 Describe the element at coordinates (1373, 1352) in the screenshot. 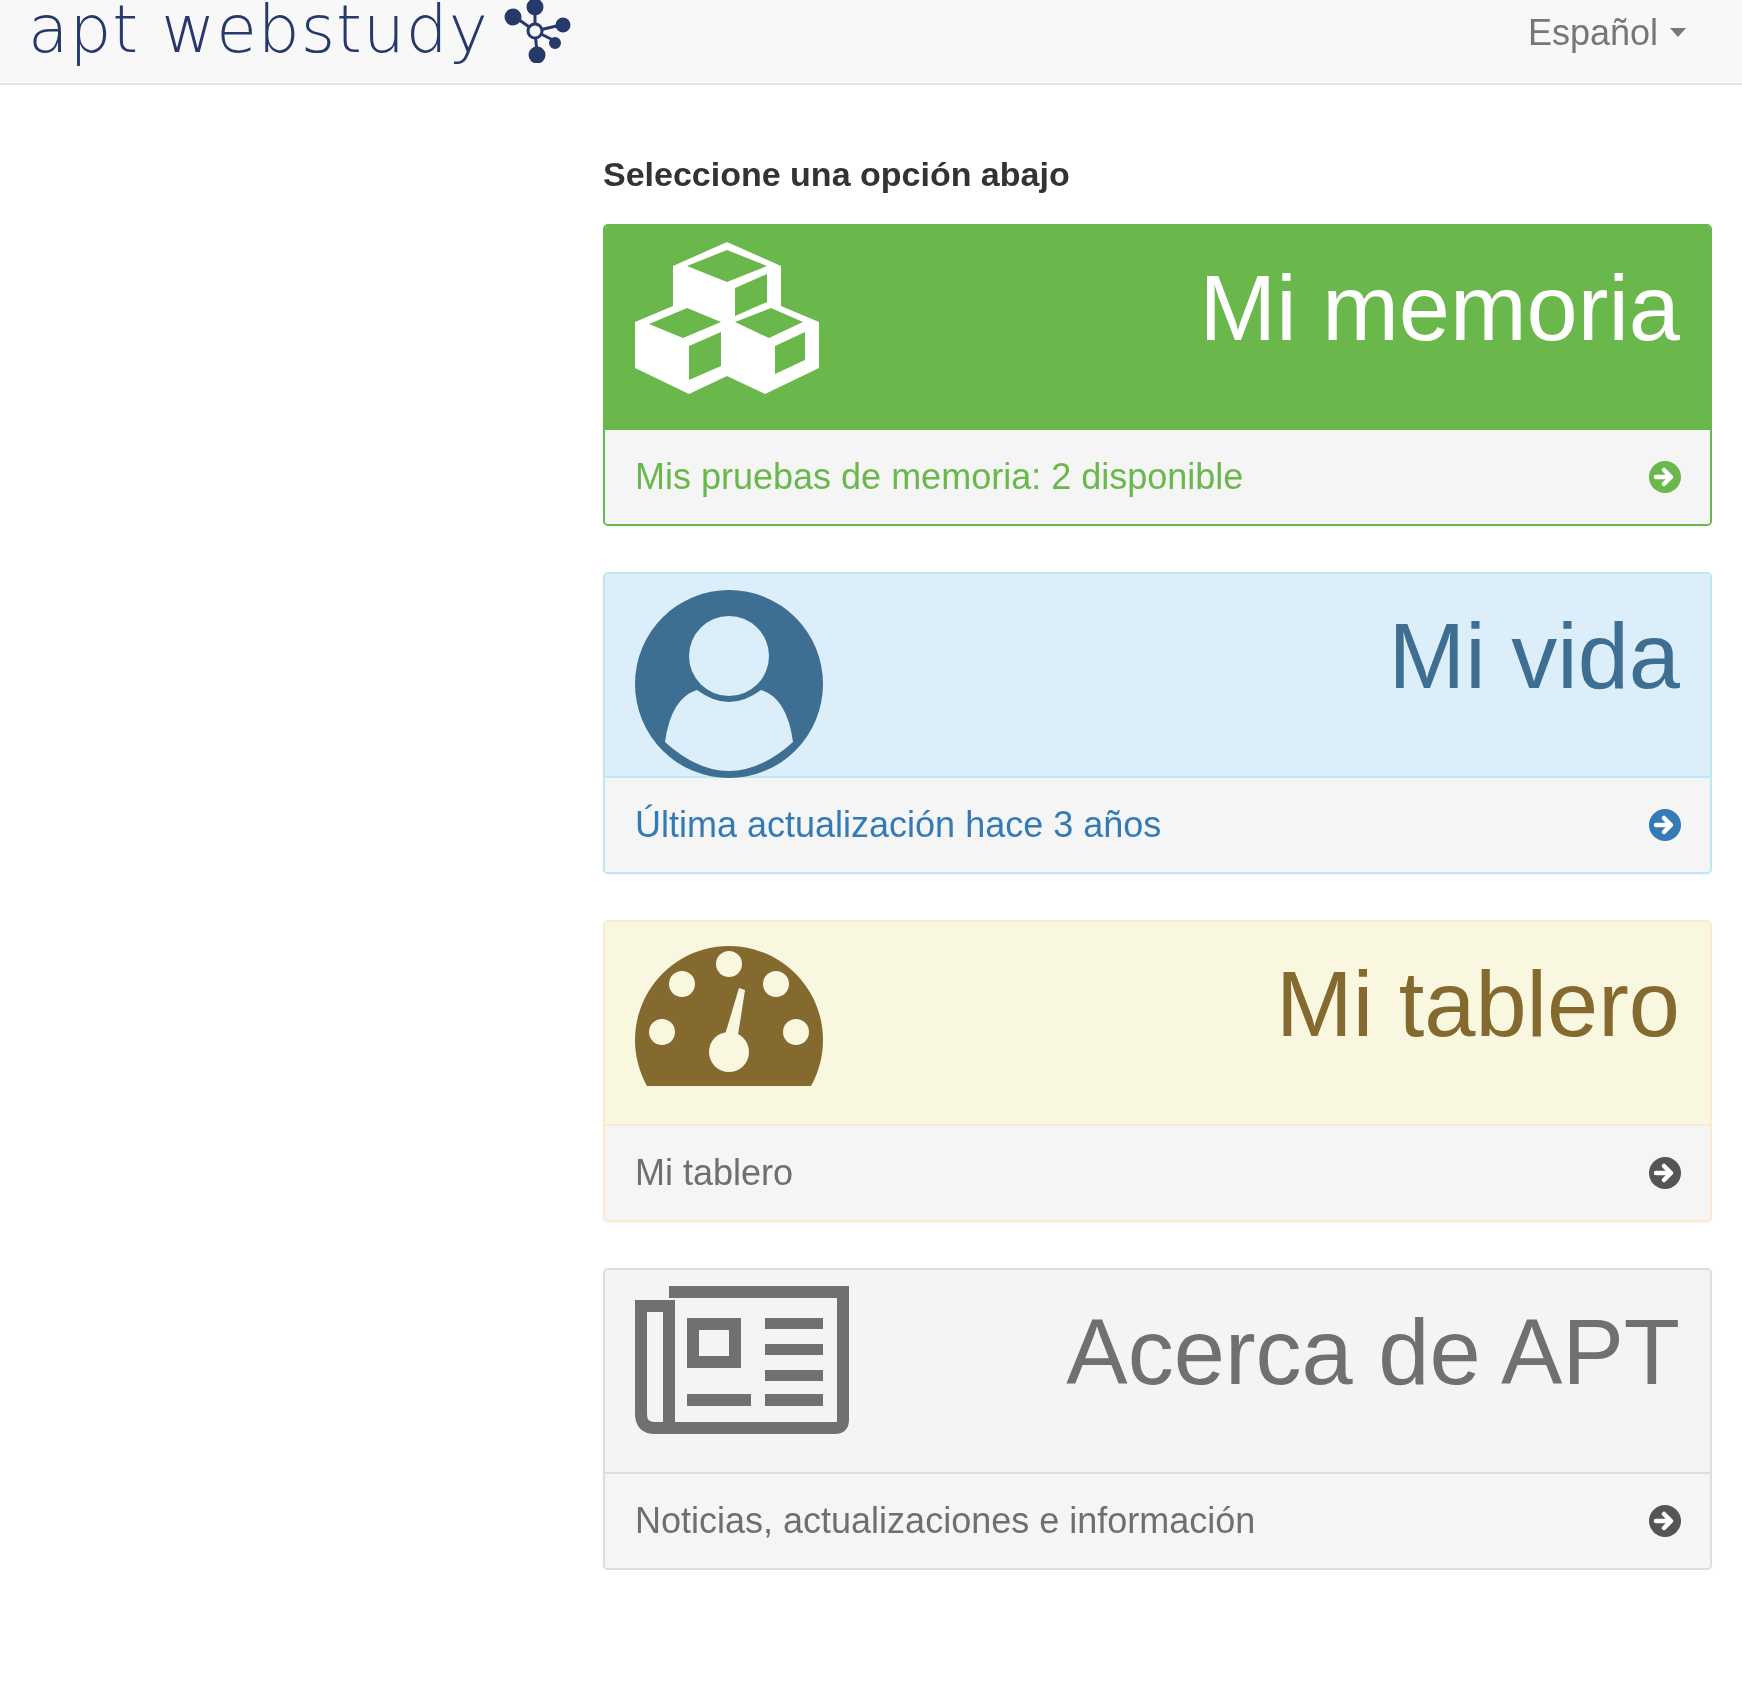

I see `card-title: Acerca de APT` at that location.